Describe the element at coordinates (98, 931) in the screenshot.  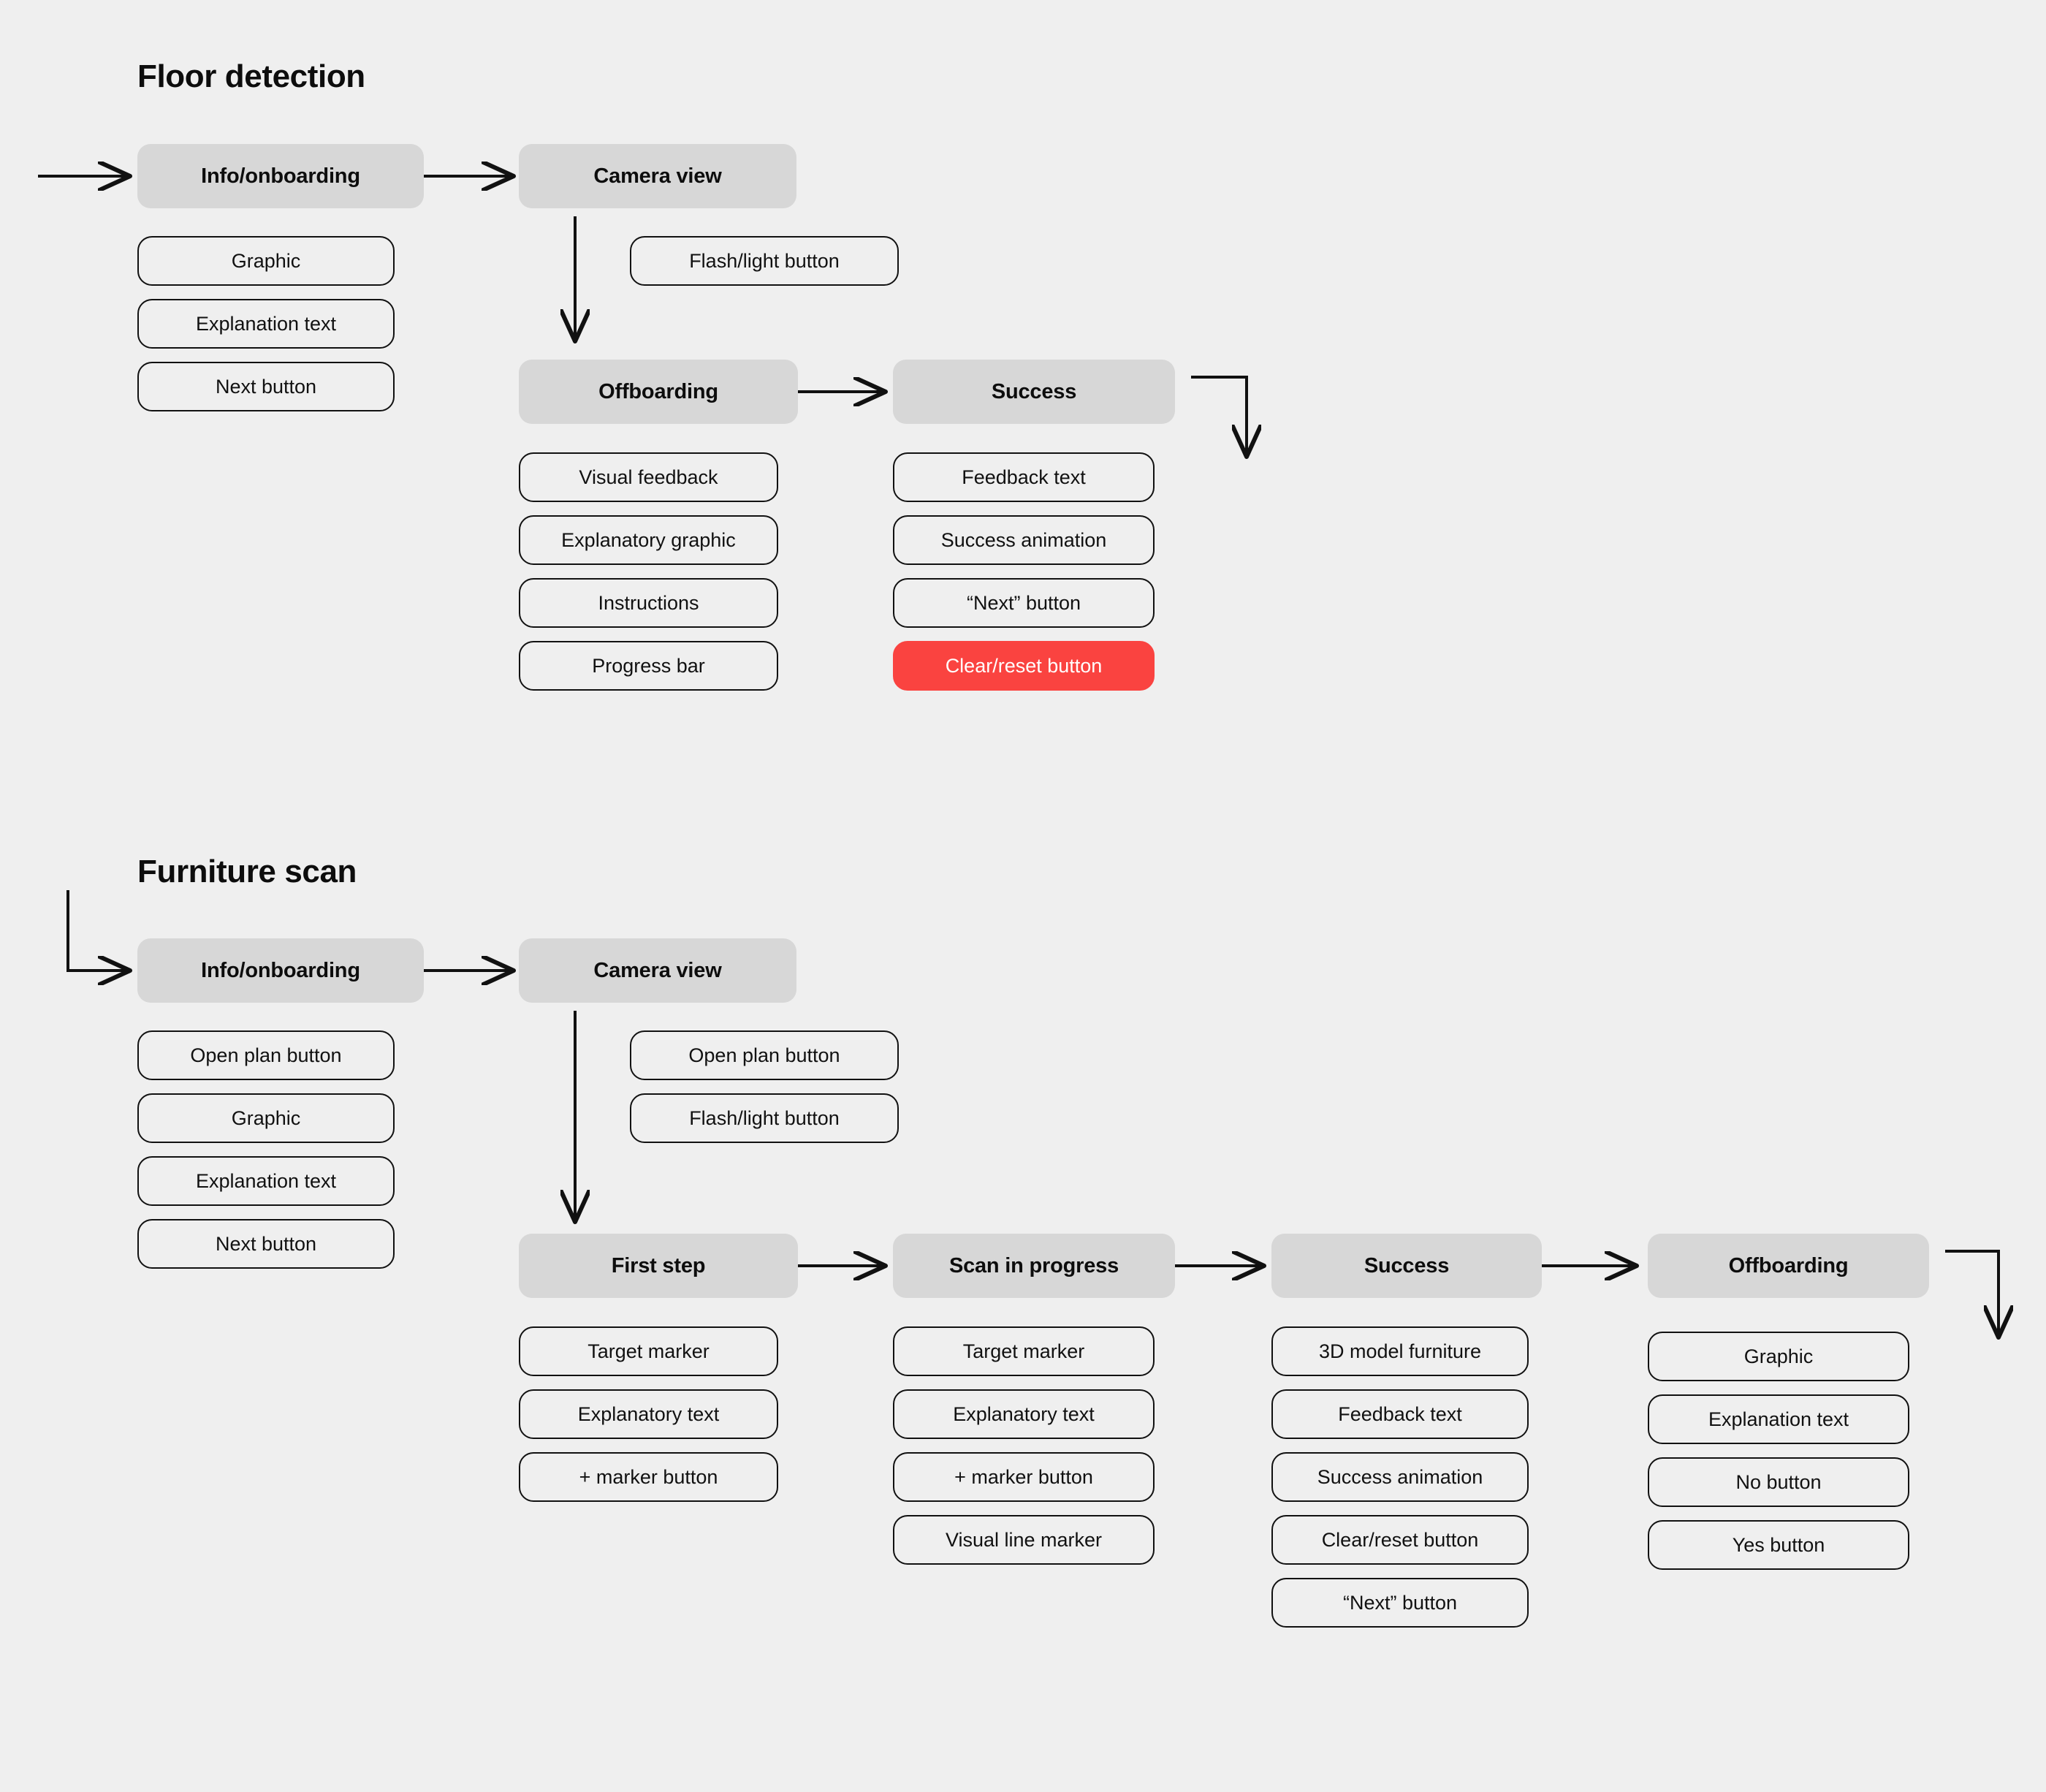
I see `arrow-entry-furniture` at that location.